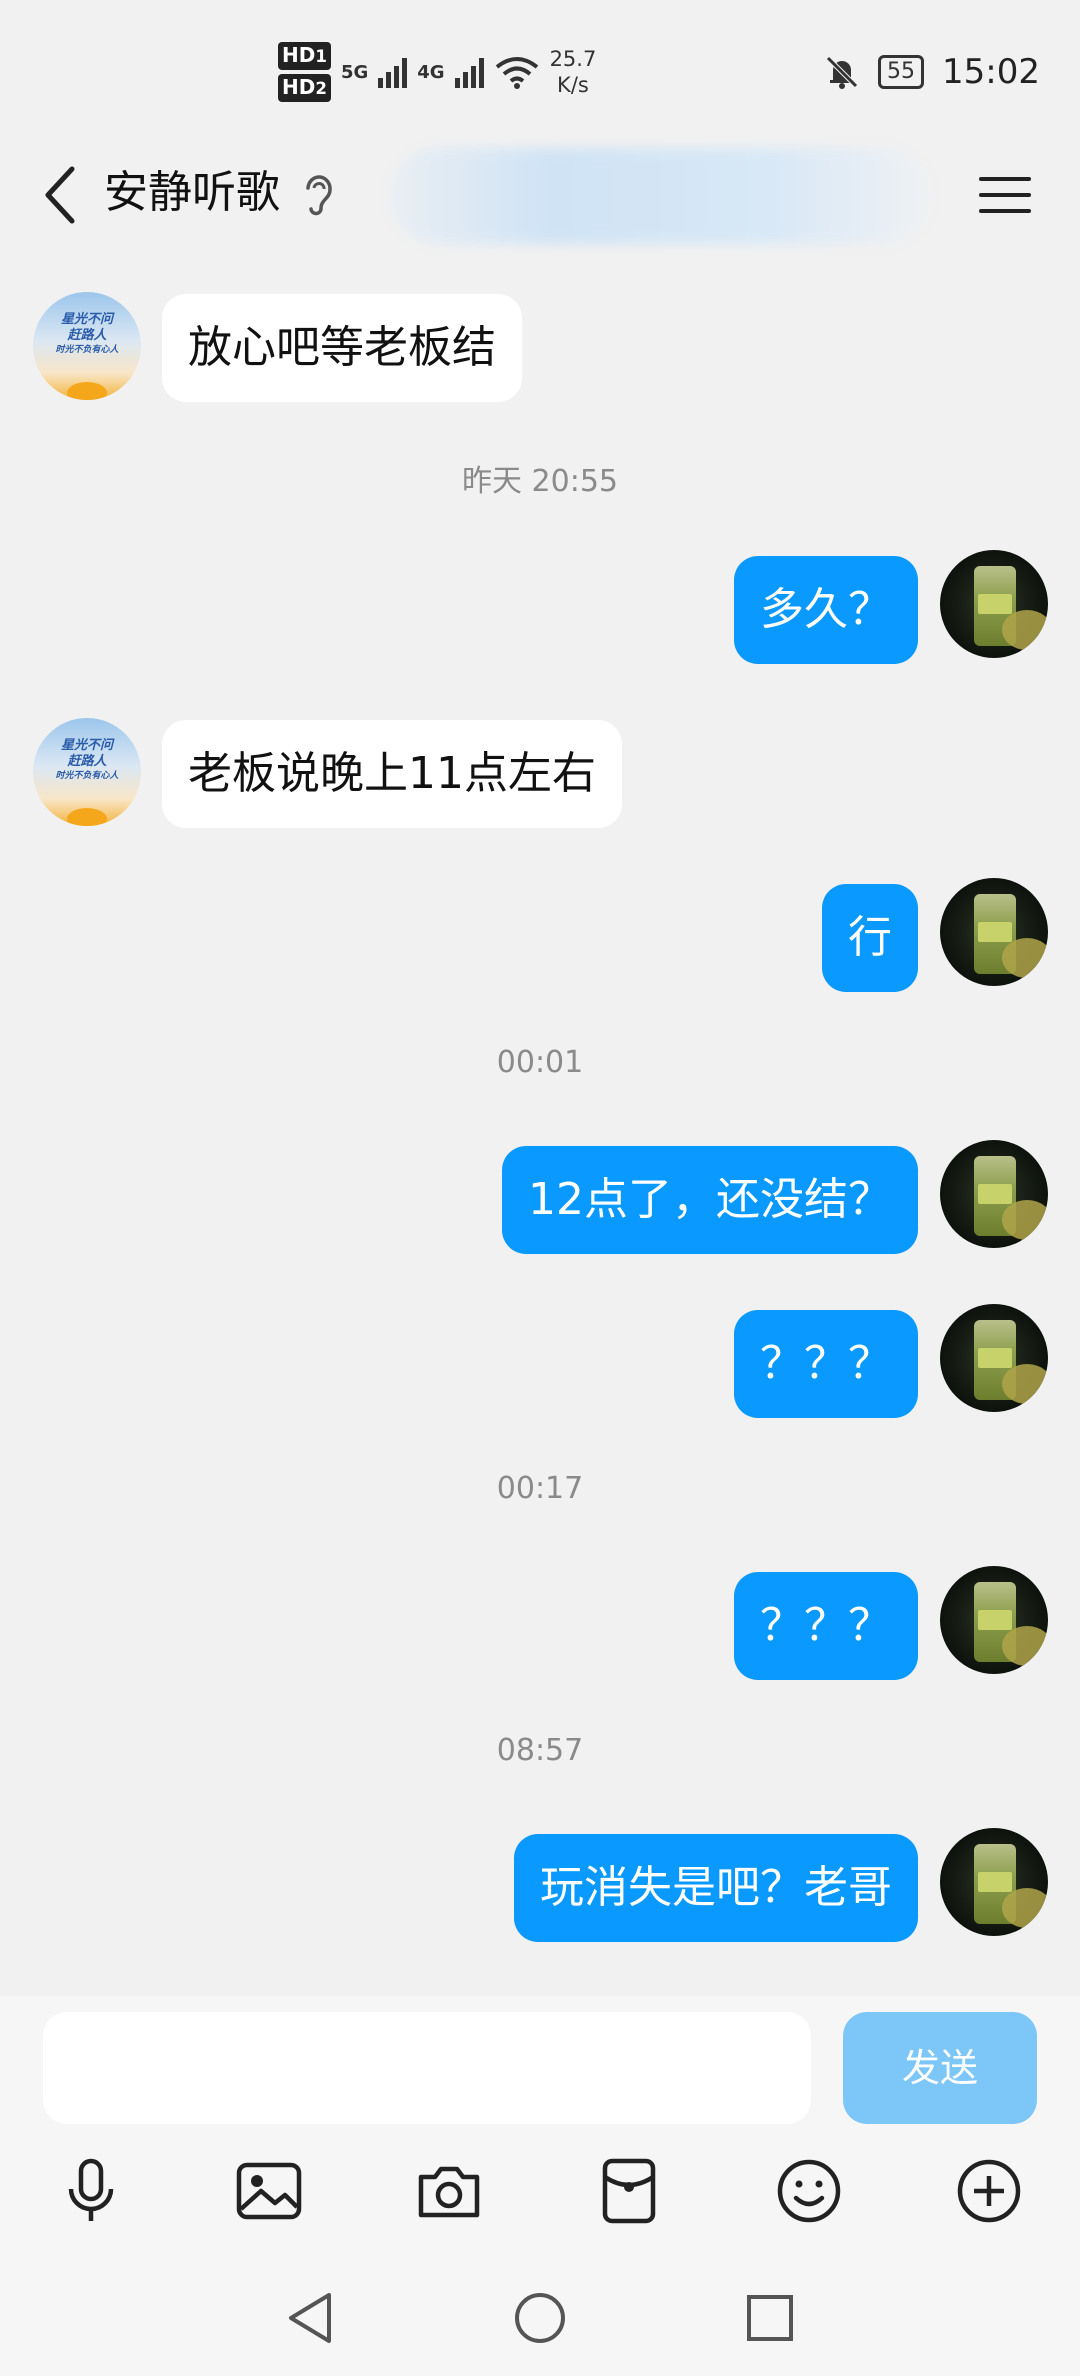 The width and height of the screenshot is (1080, 2376). What do you see at coordinates (540, 481) in the screenshot?
I see `timestamp: 昨天 20:55` at bounding box center [540, 481].